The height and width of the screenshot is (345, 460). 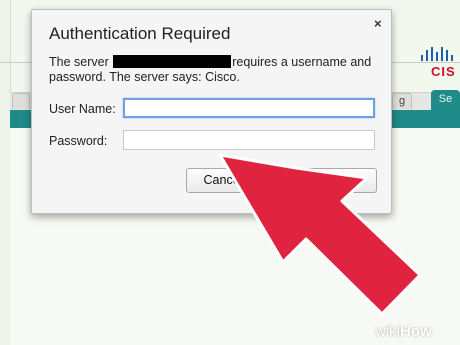 What do you see at coordinates (249, 140) in the screenshot?
I see `password-field` at bounding box center [249, 140].